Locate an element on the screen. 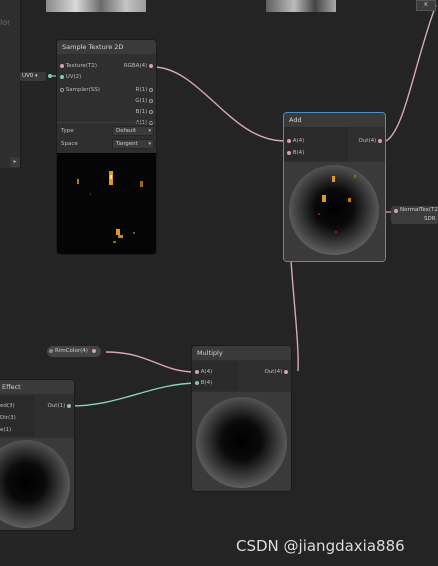  add-input-a-port is located at coordinates (289, 140).